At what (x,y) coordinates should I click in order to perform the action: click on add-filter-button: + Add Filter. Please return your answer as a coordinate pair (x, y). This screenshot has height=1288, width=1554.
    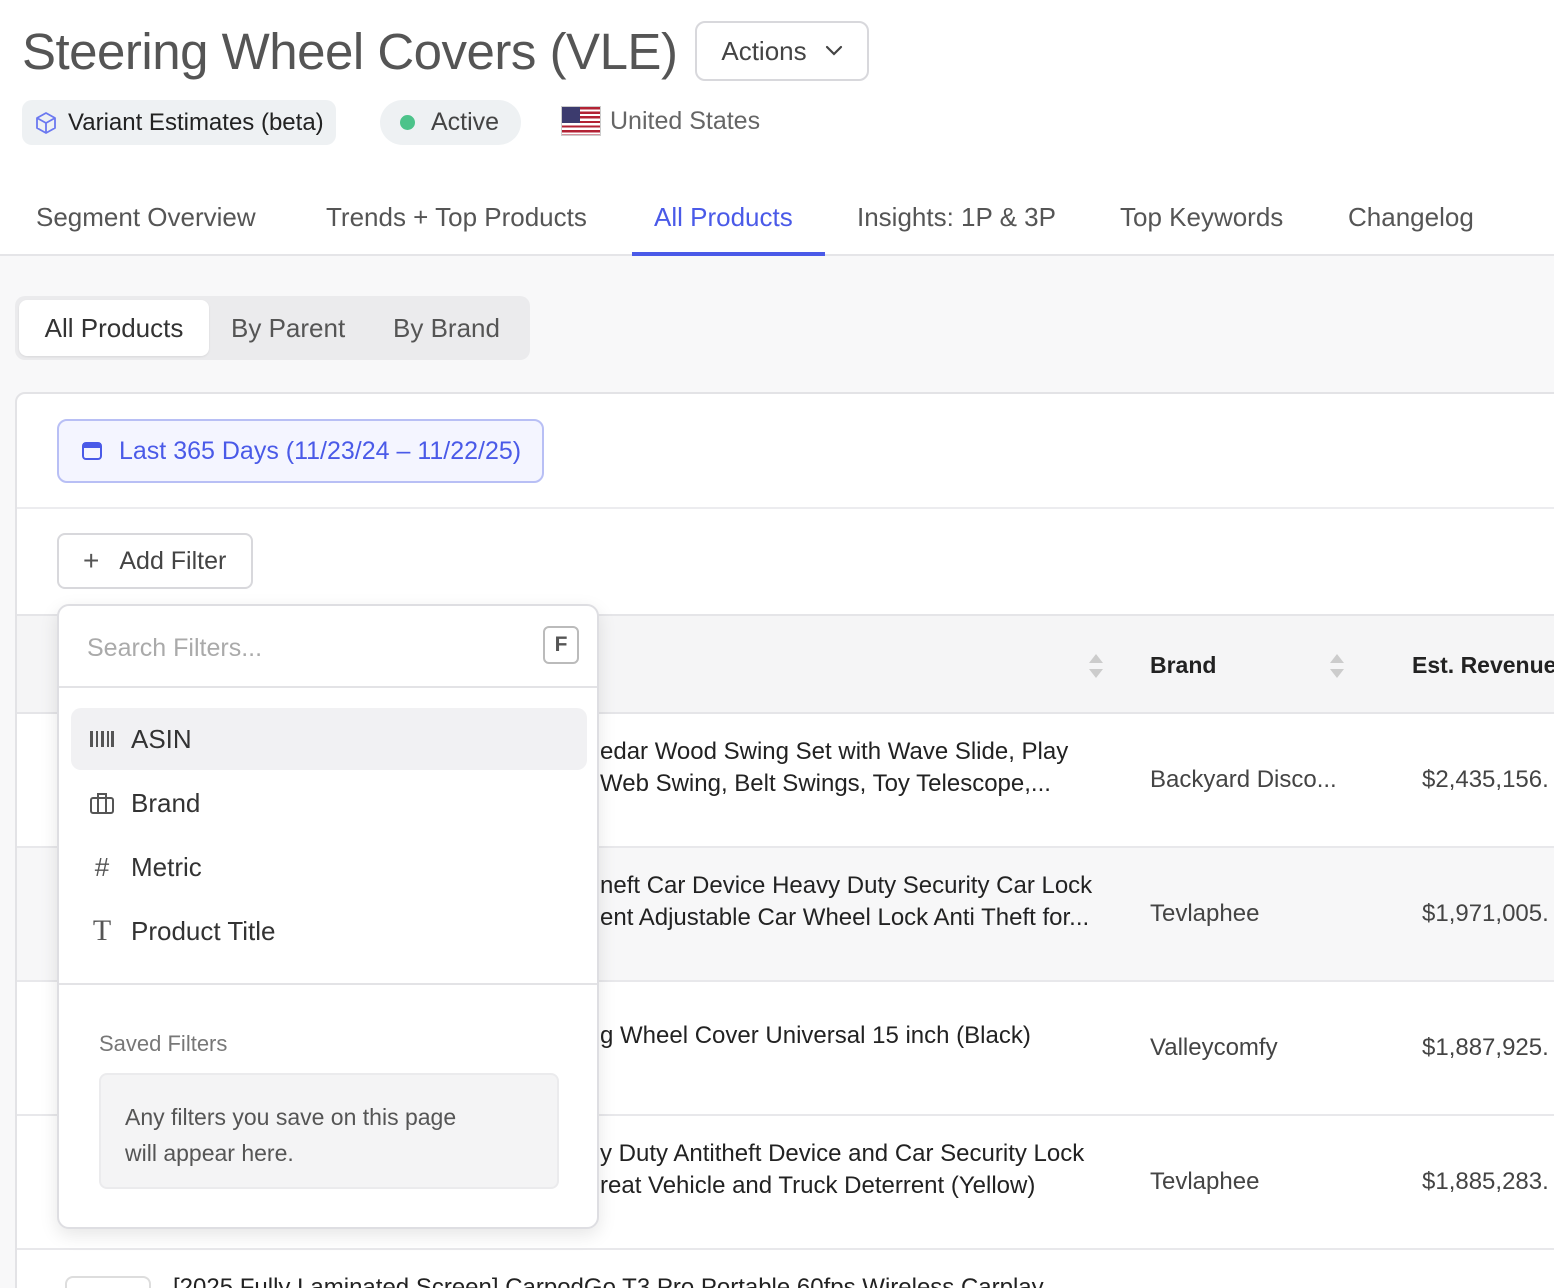
    Looking at the image, I should click on (155, 561).